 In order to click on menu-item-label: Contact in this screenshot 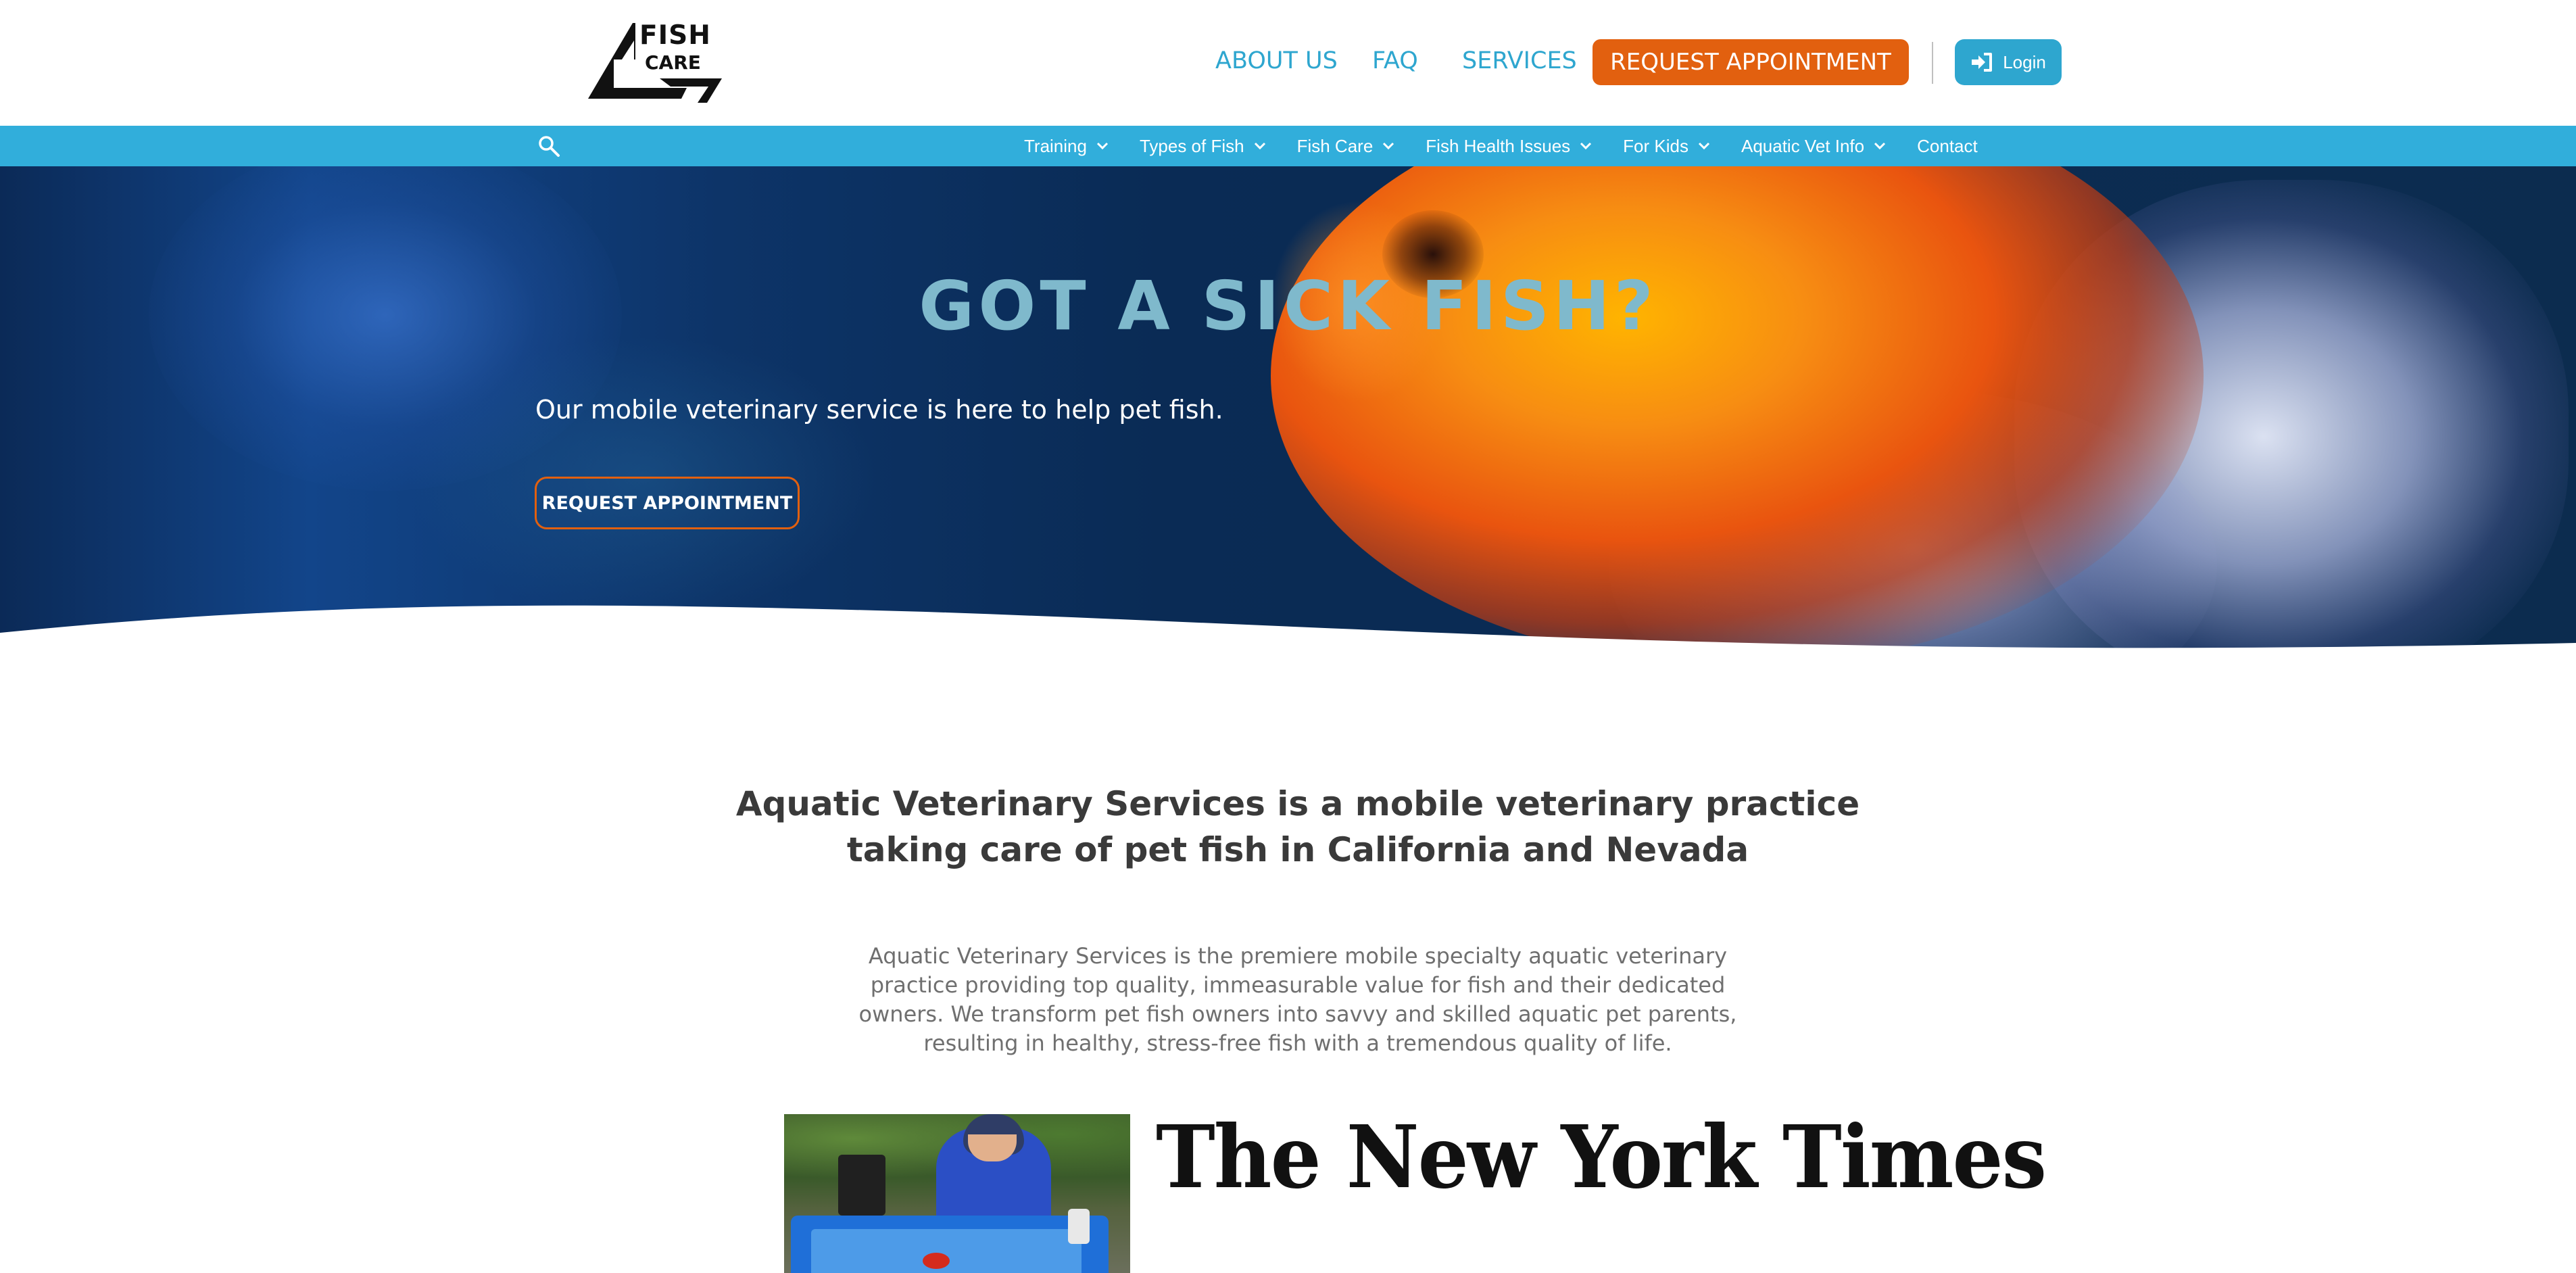, I will do `click(1947, 145)`.